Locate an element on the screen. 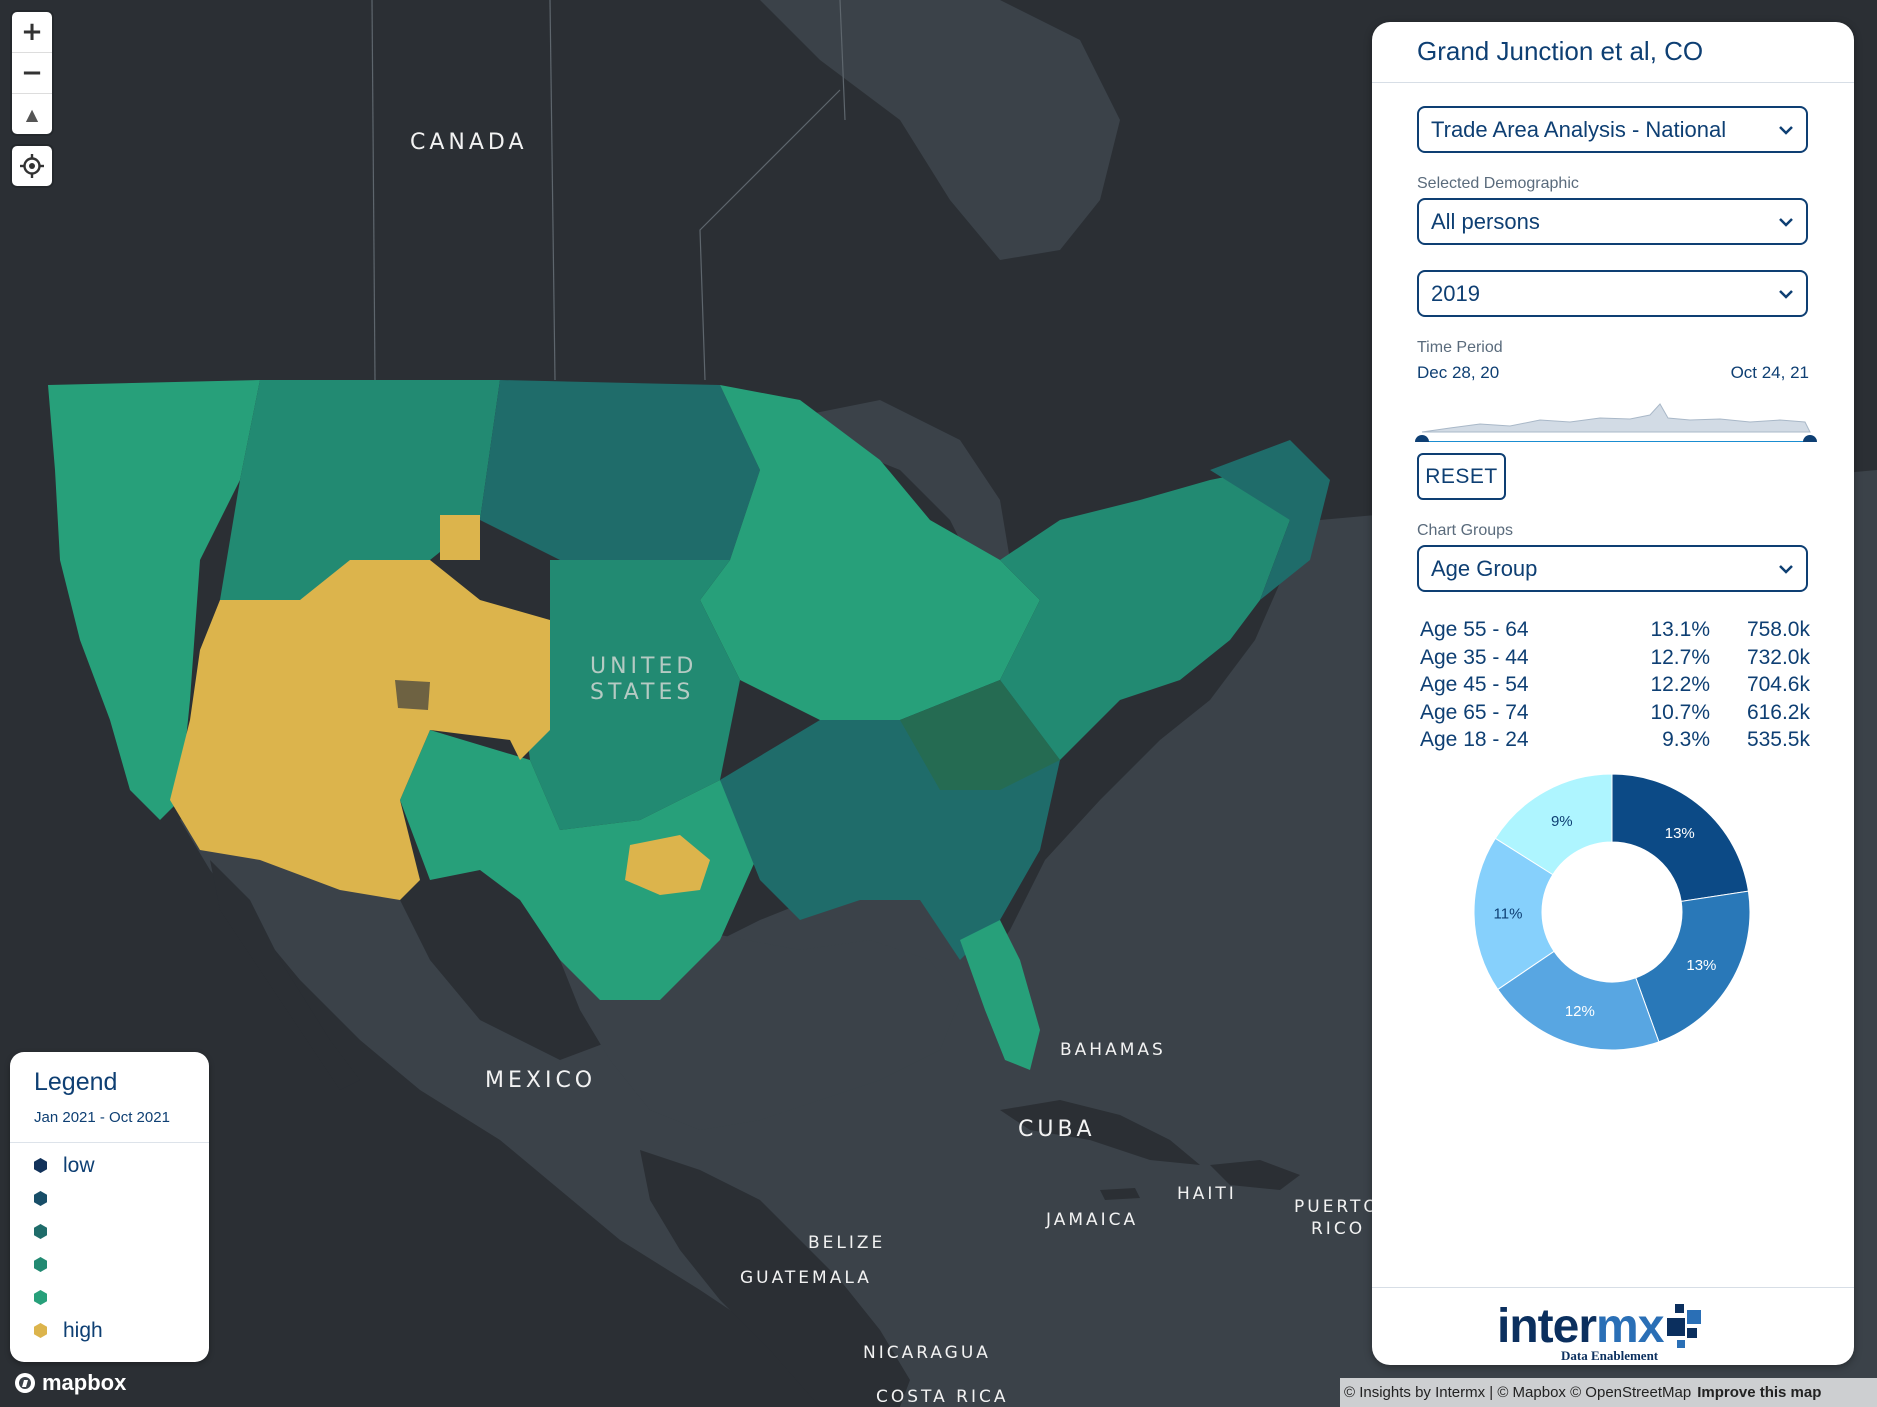  zoom-out-button: − is located at coordinates (32, 73).